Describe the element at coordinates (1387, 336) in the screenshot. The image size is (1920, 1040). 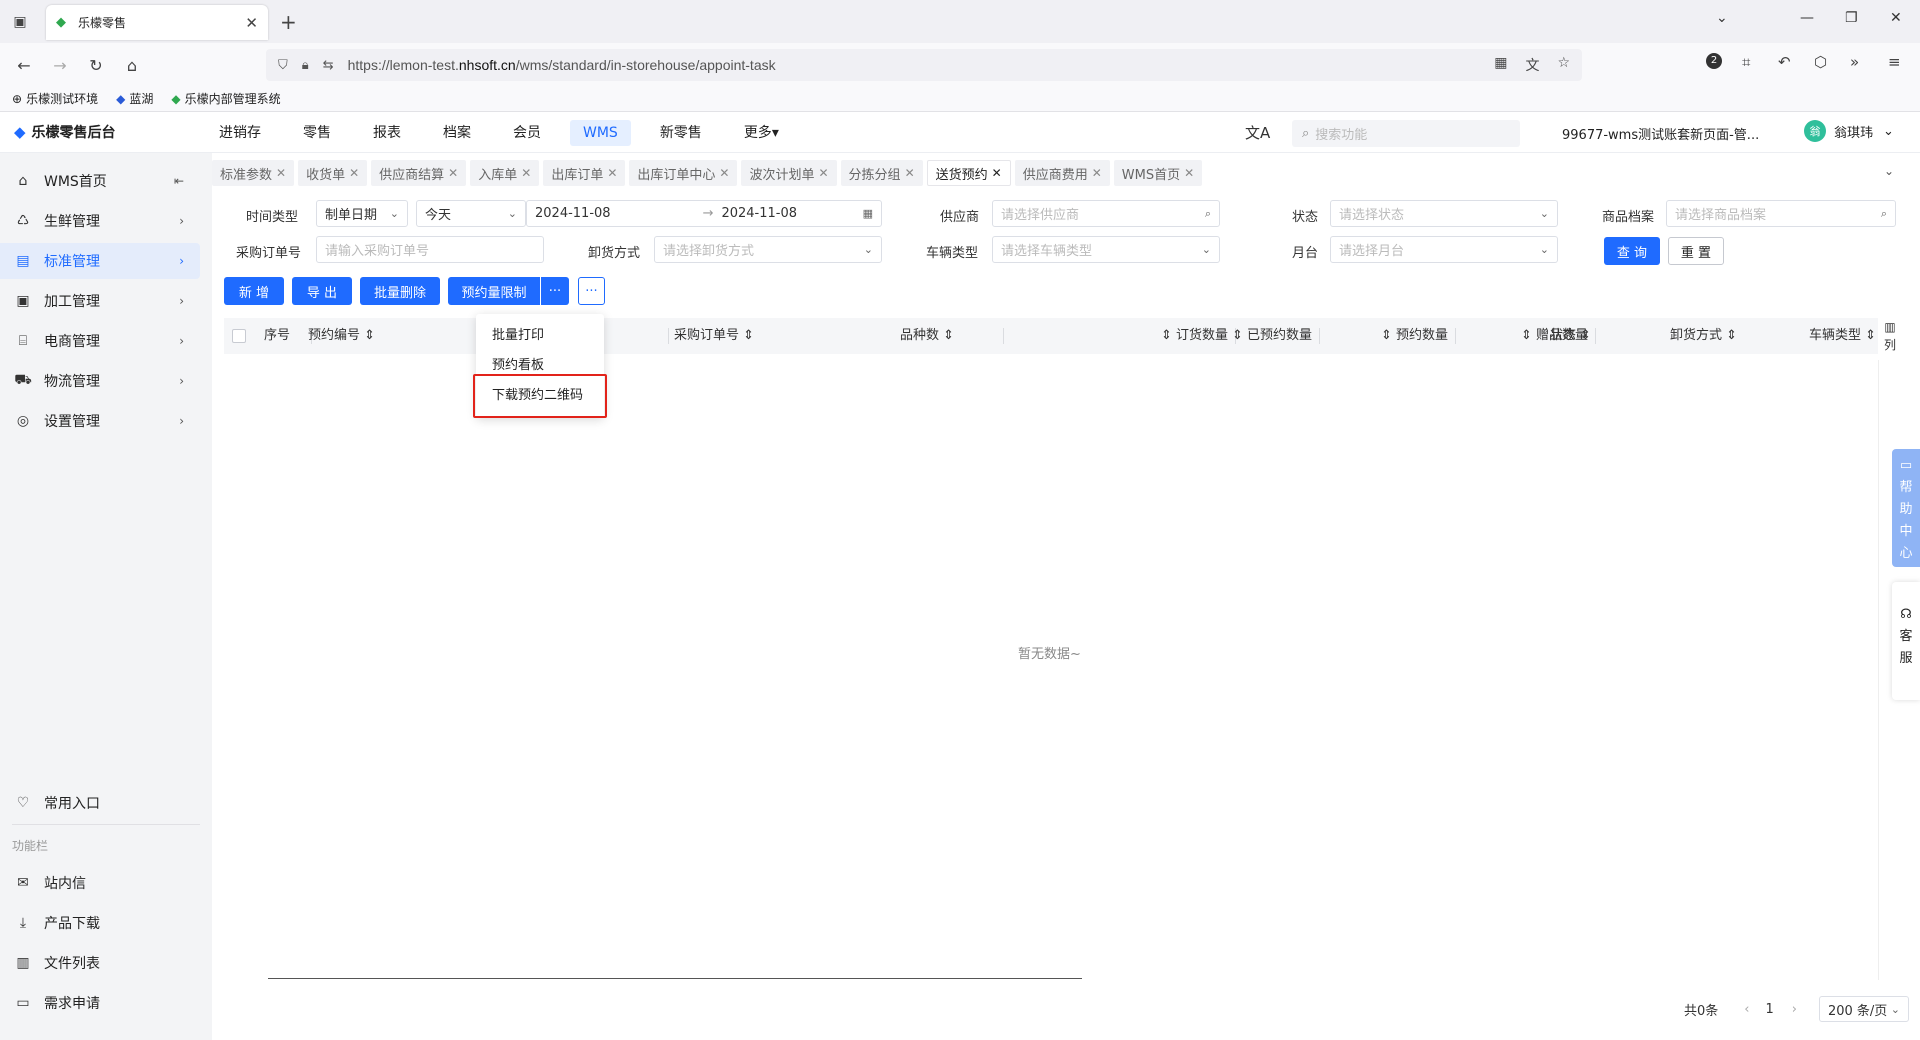
I see `col-appoint-qty: ⇕ 预约数量` at that location.